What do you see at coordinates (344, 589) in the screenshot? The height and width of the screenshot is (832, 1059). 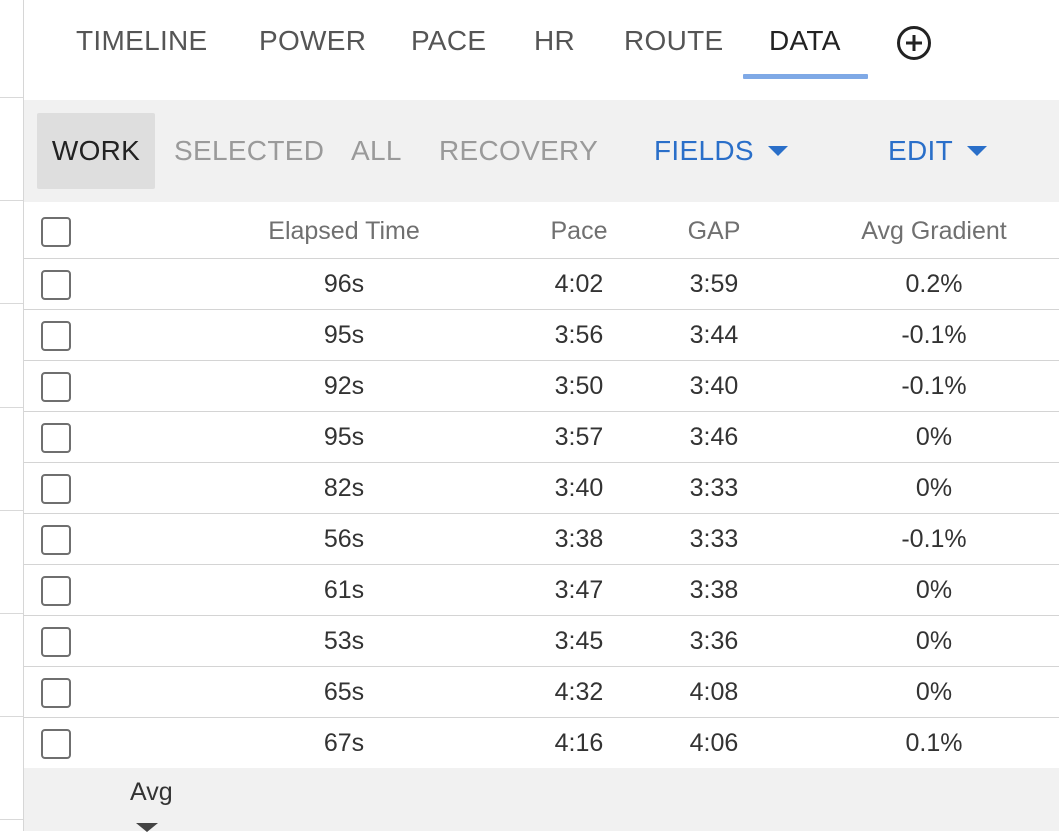 I see `elapsed-time-cell: 61s` at bounding box center [344, 589].